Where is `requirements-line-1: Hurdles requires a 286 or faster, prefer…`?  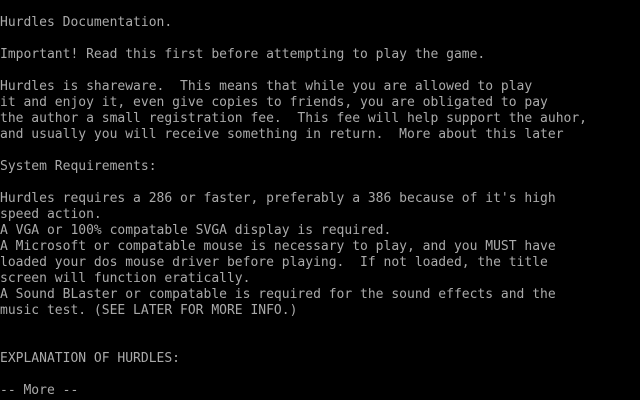
requirements-line-1: Hurdles requires a 286 or faster, prefer… is located at coordinates (278, 198).